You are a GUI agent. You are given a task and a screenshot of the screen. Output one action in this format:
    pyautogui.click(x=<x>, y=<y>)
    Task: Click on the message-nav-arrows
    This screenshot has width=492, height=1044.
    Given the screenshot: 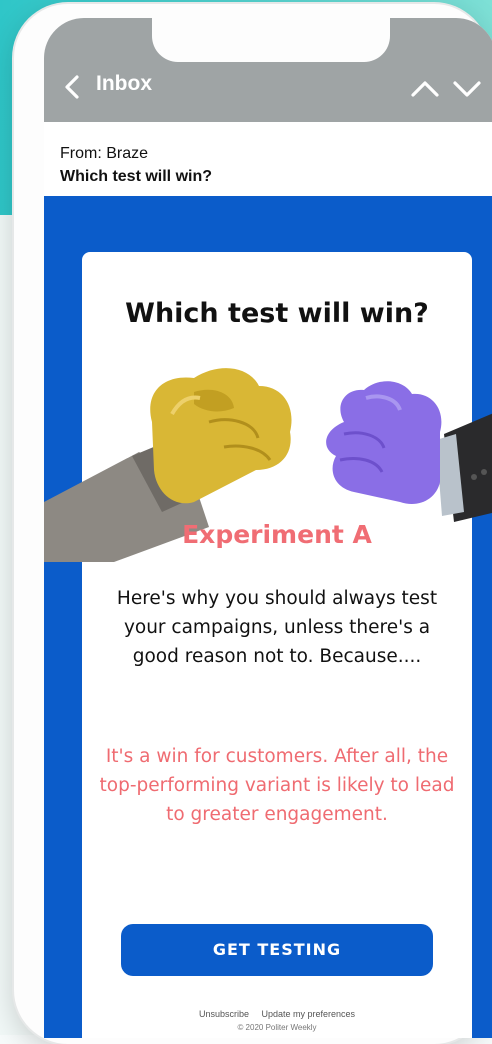 What is the action you would take?
    pyautogui.click(x=446, y=89)
    